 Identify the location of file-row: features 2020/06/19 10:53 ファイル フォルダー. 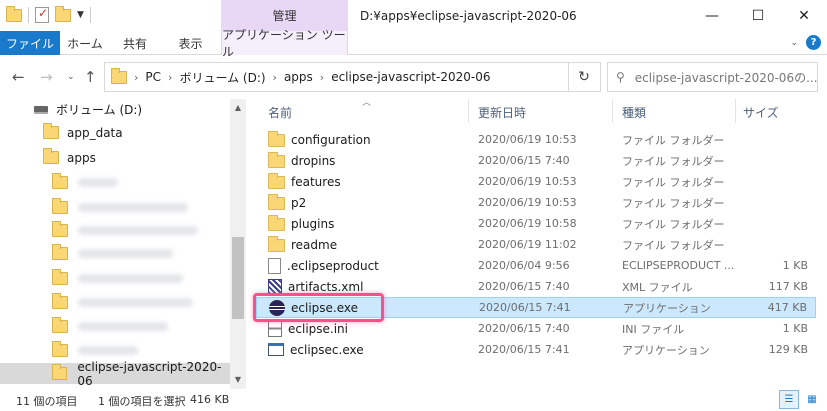
(536, 181).